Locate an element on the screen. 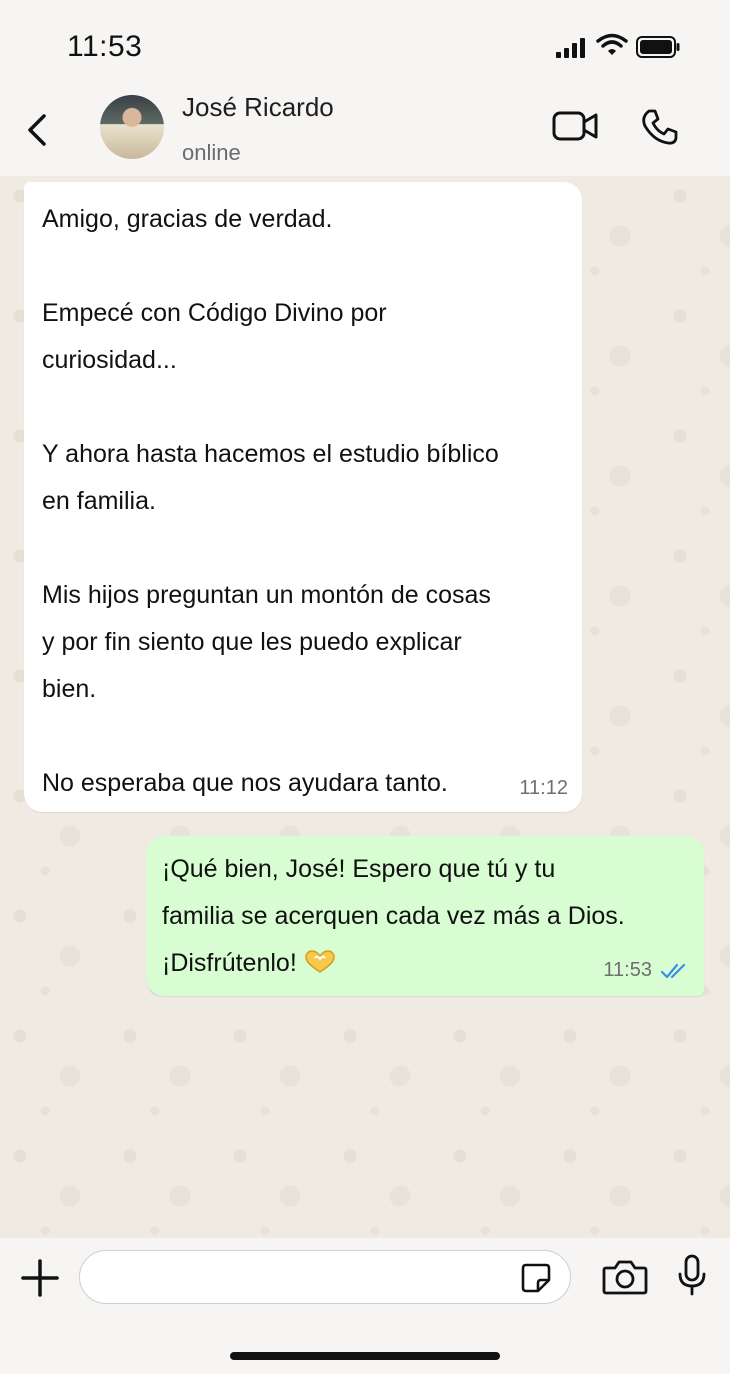 The image size is (730, 1374). outgoing-message-meta: 11:53 is located at coordinates (646, 970).